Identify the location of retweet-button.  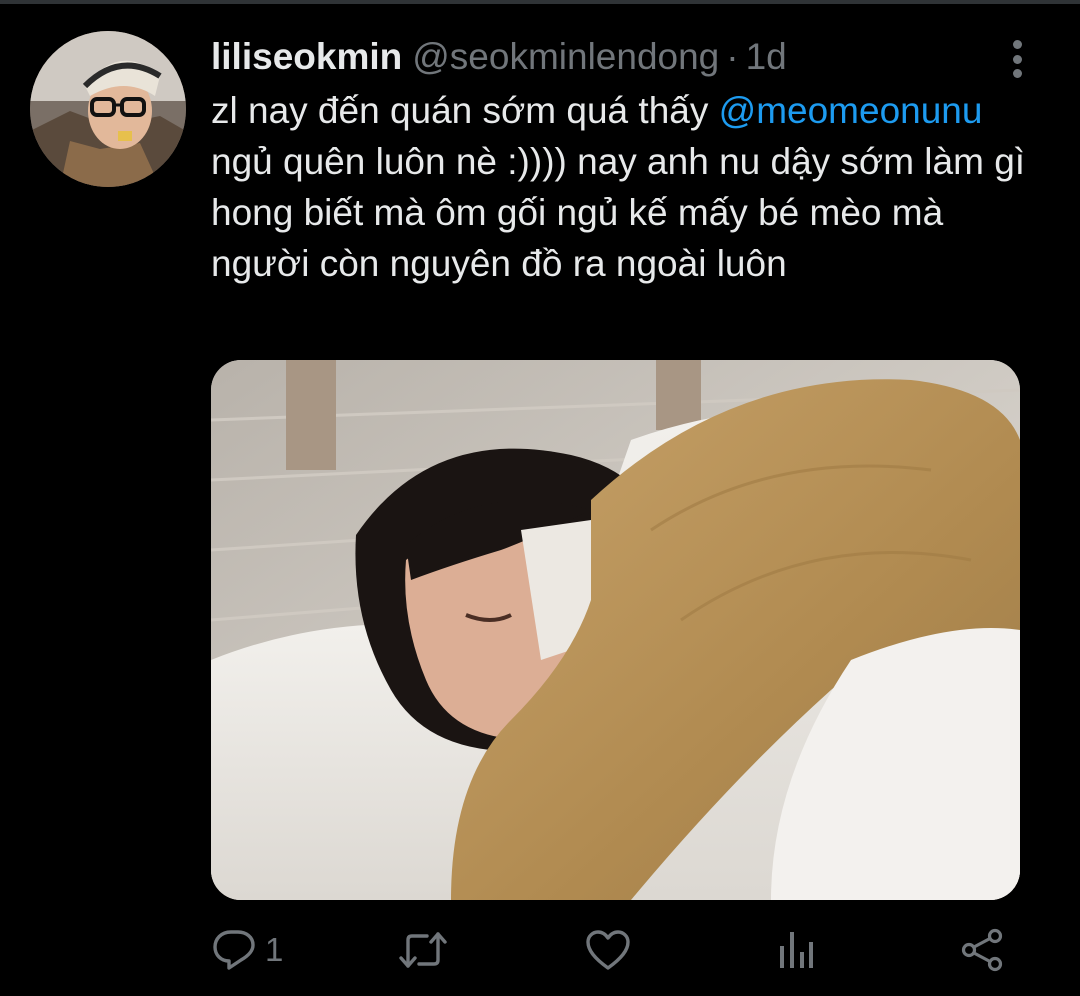
(423, 950).